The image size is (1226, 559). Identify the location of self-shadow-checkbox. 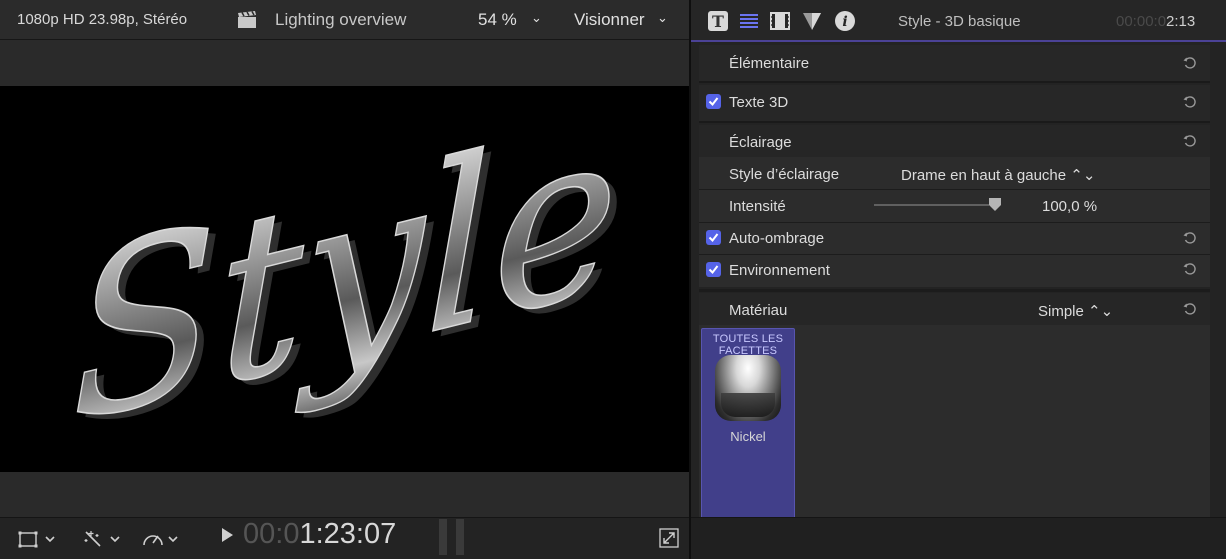
(713, 237).